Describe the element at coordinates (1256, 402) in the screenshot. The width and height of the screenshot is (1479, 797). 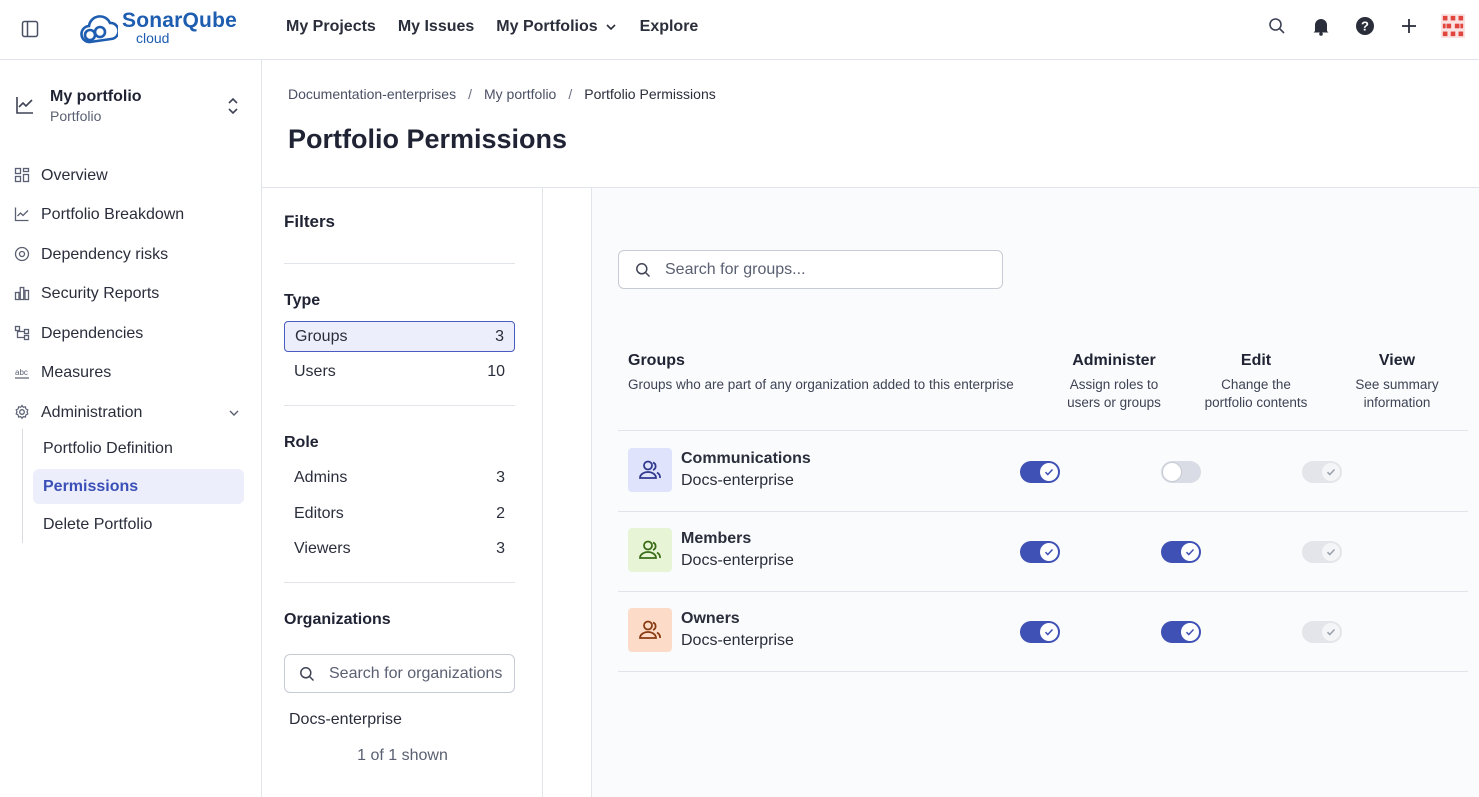
I see `column-desc-line: portfolio contents` at that location.